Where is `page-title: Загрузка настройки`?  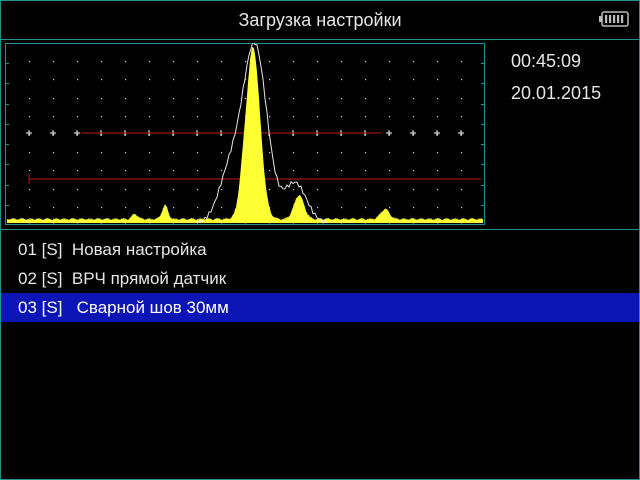
page-title: Загрузка настройки is located at coordinates (320, 20).